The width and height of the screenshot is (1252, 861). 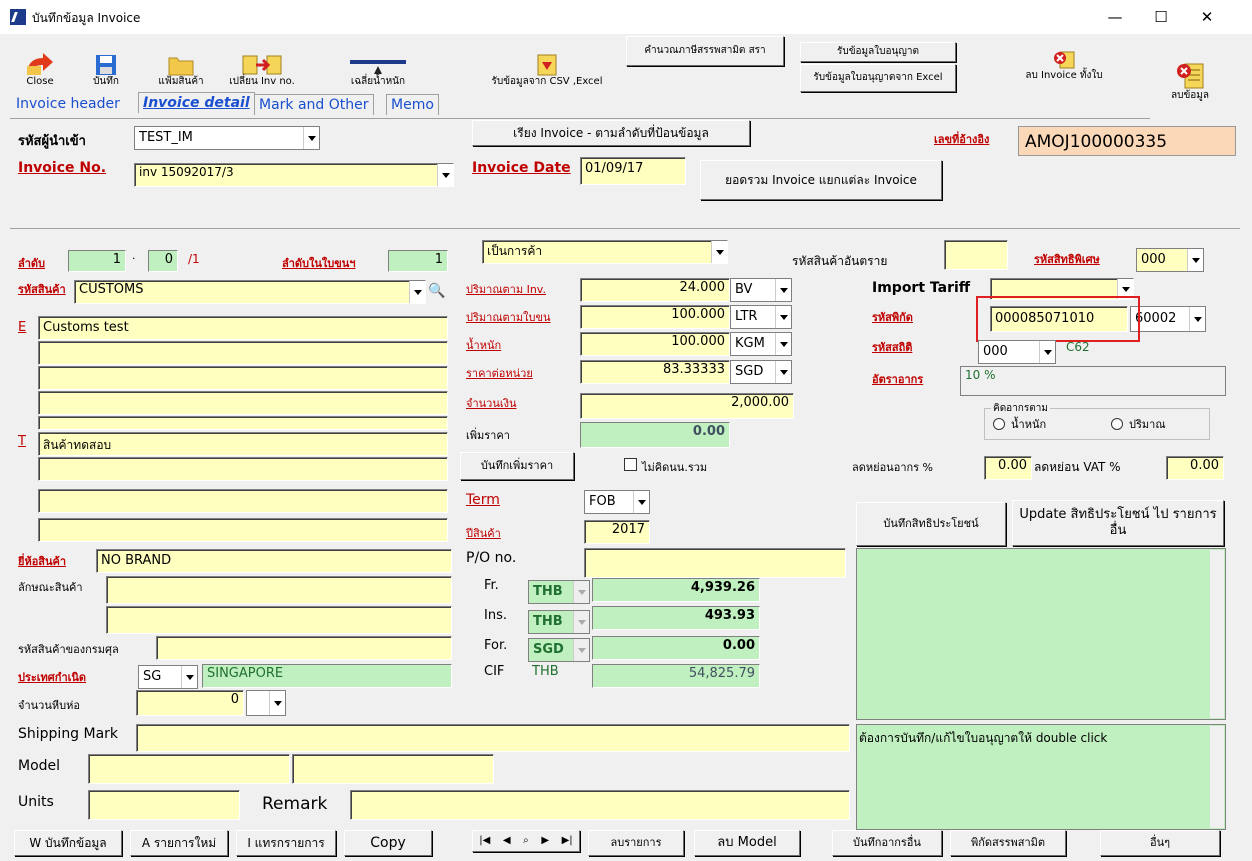 What do you see at coordinates (243, 444) in the screenshot?
I see `t-line-1: สินค้าทดสอบ` at bounding box center [243, 444].